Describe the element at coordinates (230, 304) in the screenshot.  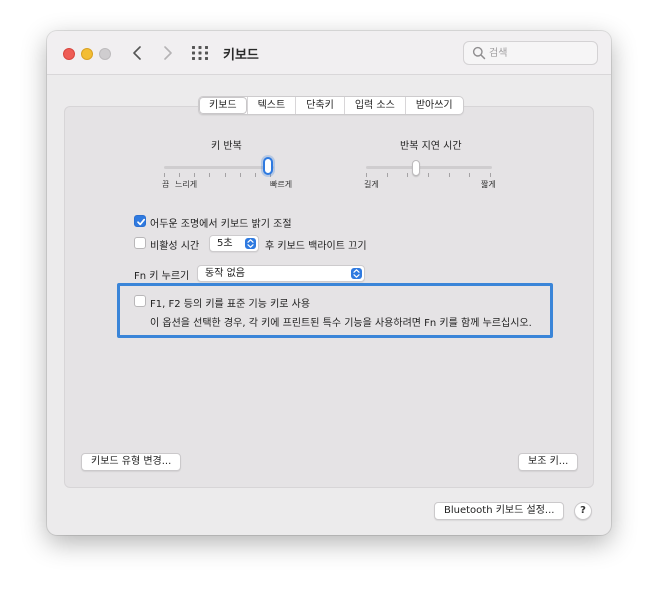
I see `function-keys-label: F1, F2 등의 키를 표준 기능 키로 사용` at that location.